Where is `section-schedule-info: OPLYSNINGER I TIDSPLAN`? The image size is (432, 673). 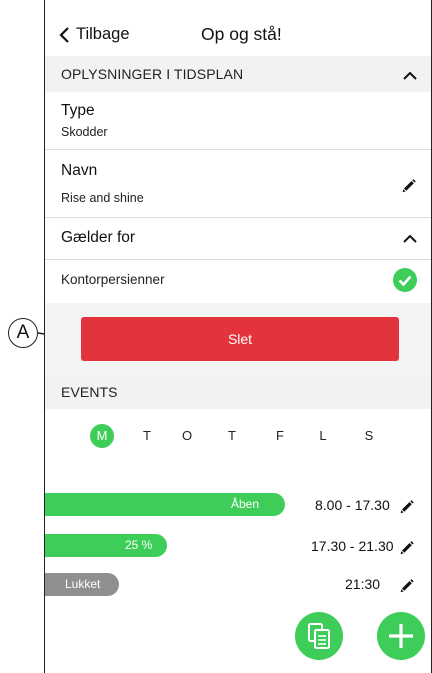
section-schedule-info: OPLYSNINGER I TIDSPLAN is located at coordinates (238, 74).